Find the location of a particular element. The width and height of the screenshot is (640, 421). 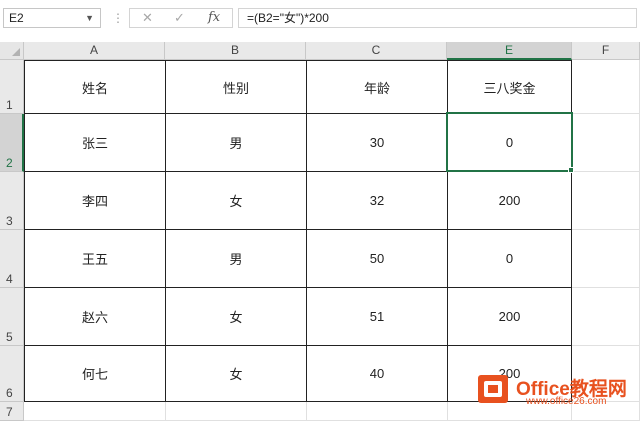

formula-bar: E2 ▼ ⋮ ✕ ✓ fx =(B2="女")*200 is located at coordinates (320, 18).